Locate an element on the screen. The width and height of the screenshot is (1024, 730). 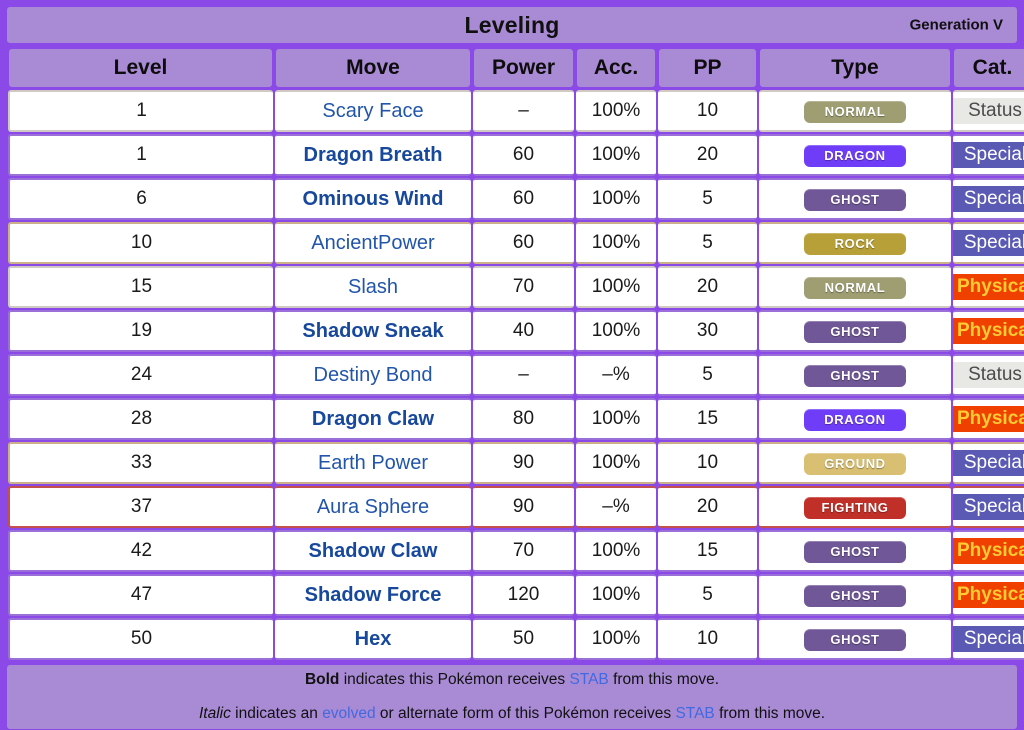
cell-power: 120 is located at coordinates (523, 595).